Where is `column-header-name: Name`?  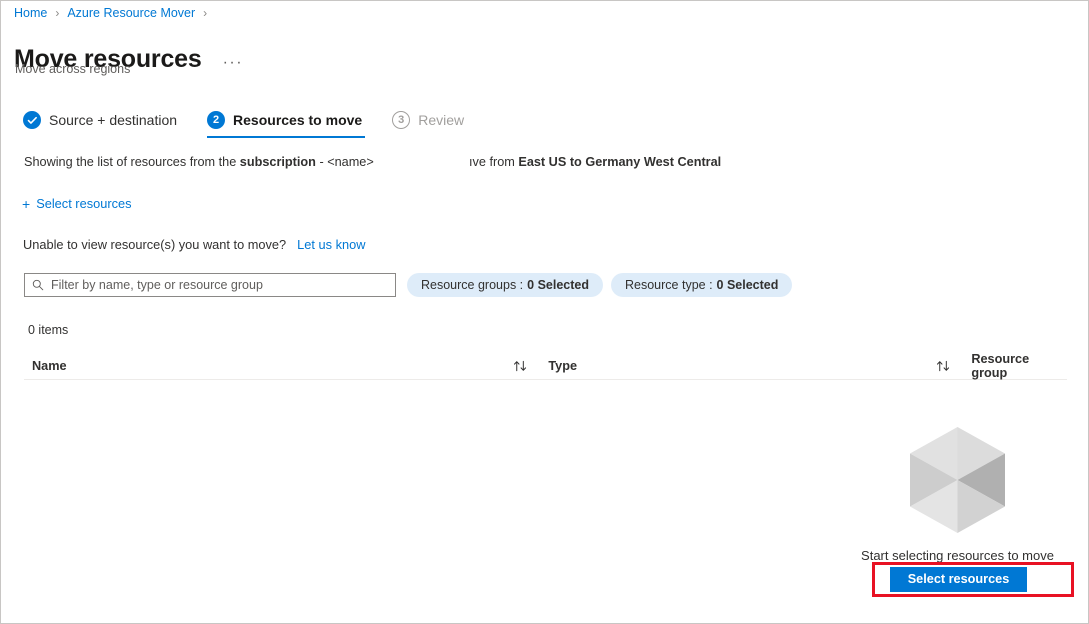
column-header-name: Name is located at coordinates (282, 366).